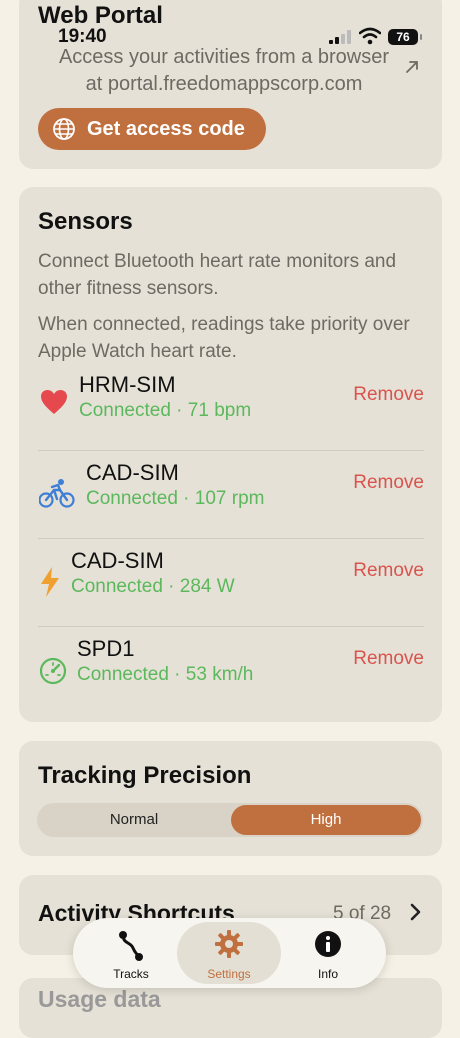 The image size is (460, 1038). I want to click on sensor-row: HRM-SIM Connected · 71 bpm Remove, so click(231, 407).